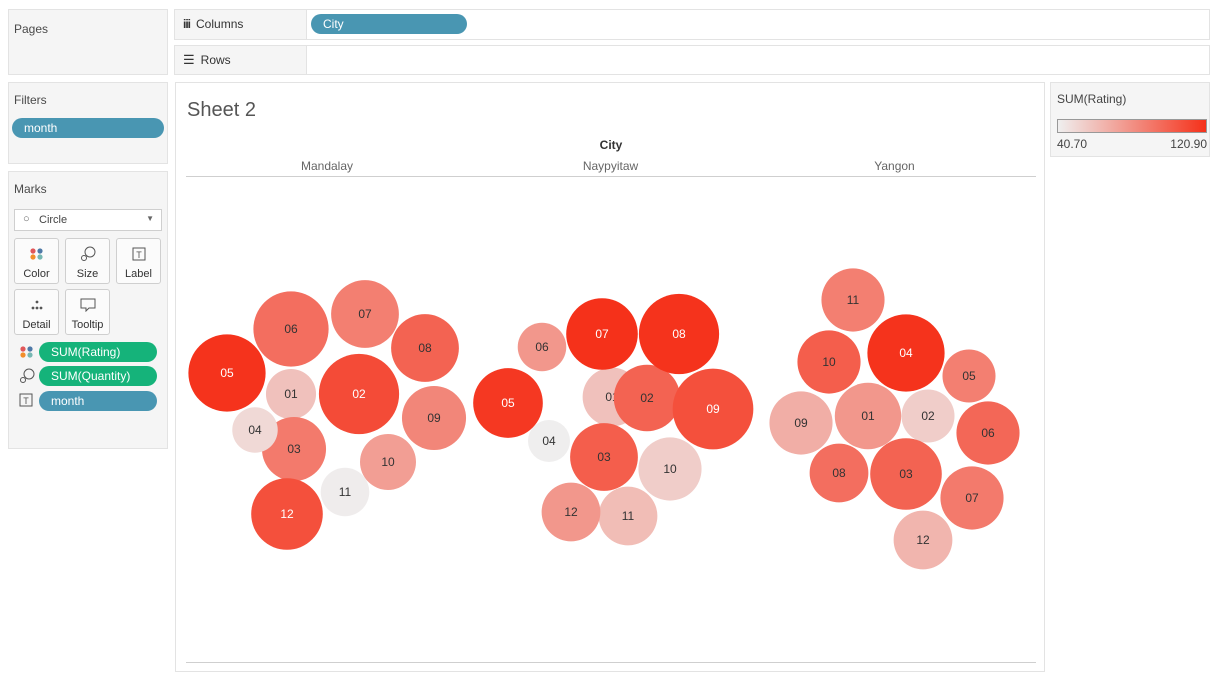  What do you see at coordinates (894, 419) in the screenshot?
I see `bubble-group-yangon: 01 02 03 04 05 06 07 08 09 10 11 12` at bounding box center [894, 419].